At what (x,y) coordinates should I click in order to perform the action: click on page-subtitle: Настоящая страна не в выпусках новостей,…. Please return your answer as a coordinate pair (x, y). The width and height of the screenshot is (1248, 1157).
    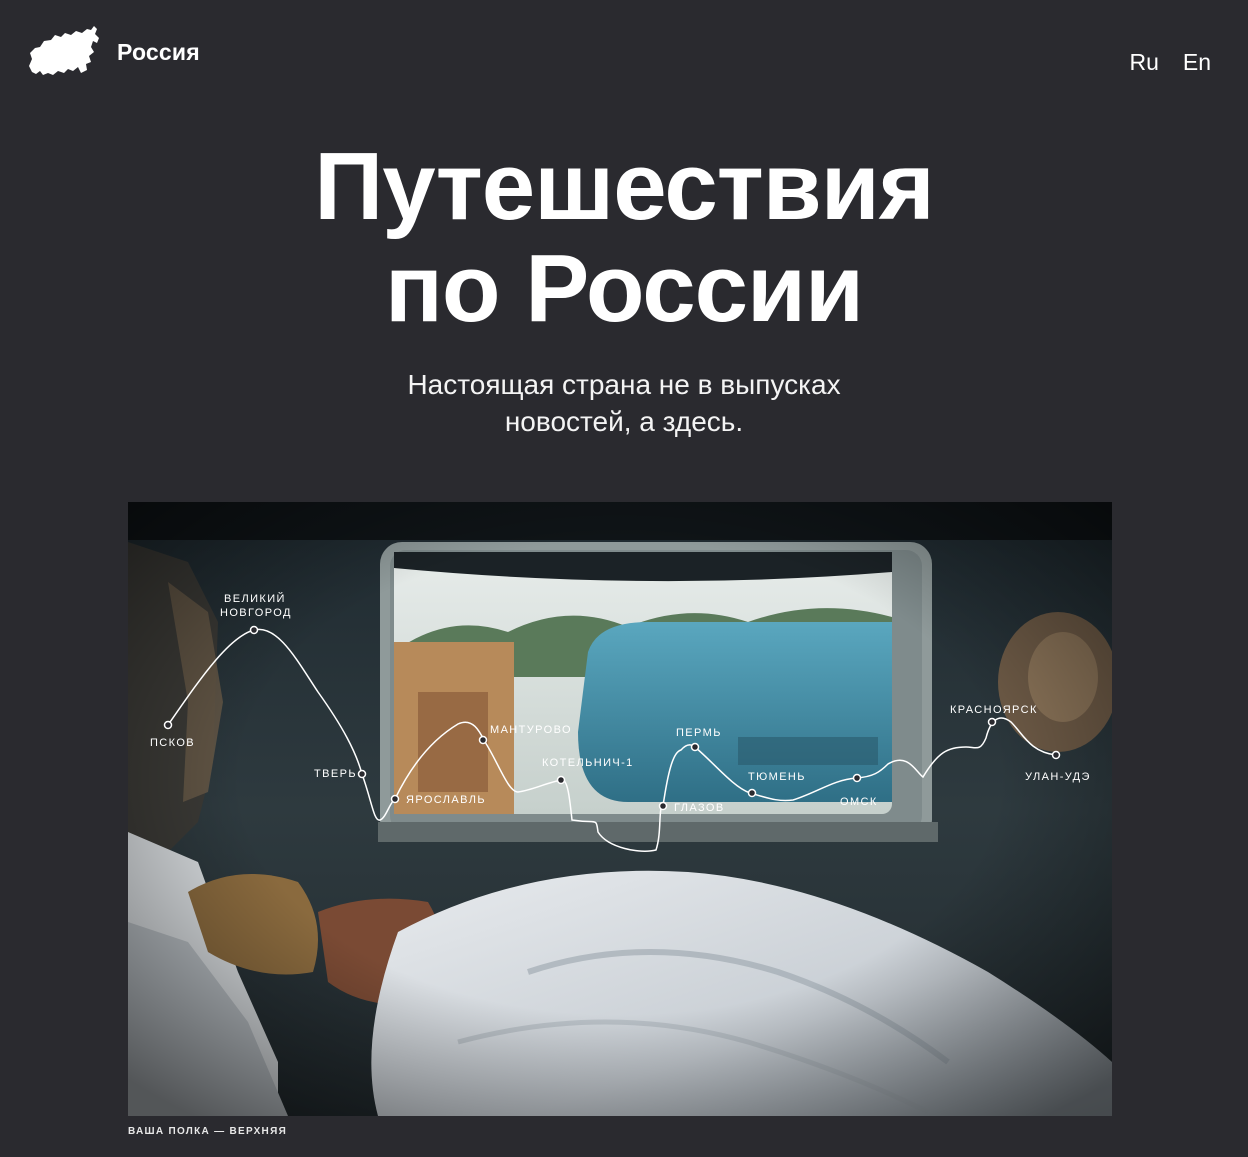
    Looking at the image, I should click on (624, 403).